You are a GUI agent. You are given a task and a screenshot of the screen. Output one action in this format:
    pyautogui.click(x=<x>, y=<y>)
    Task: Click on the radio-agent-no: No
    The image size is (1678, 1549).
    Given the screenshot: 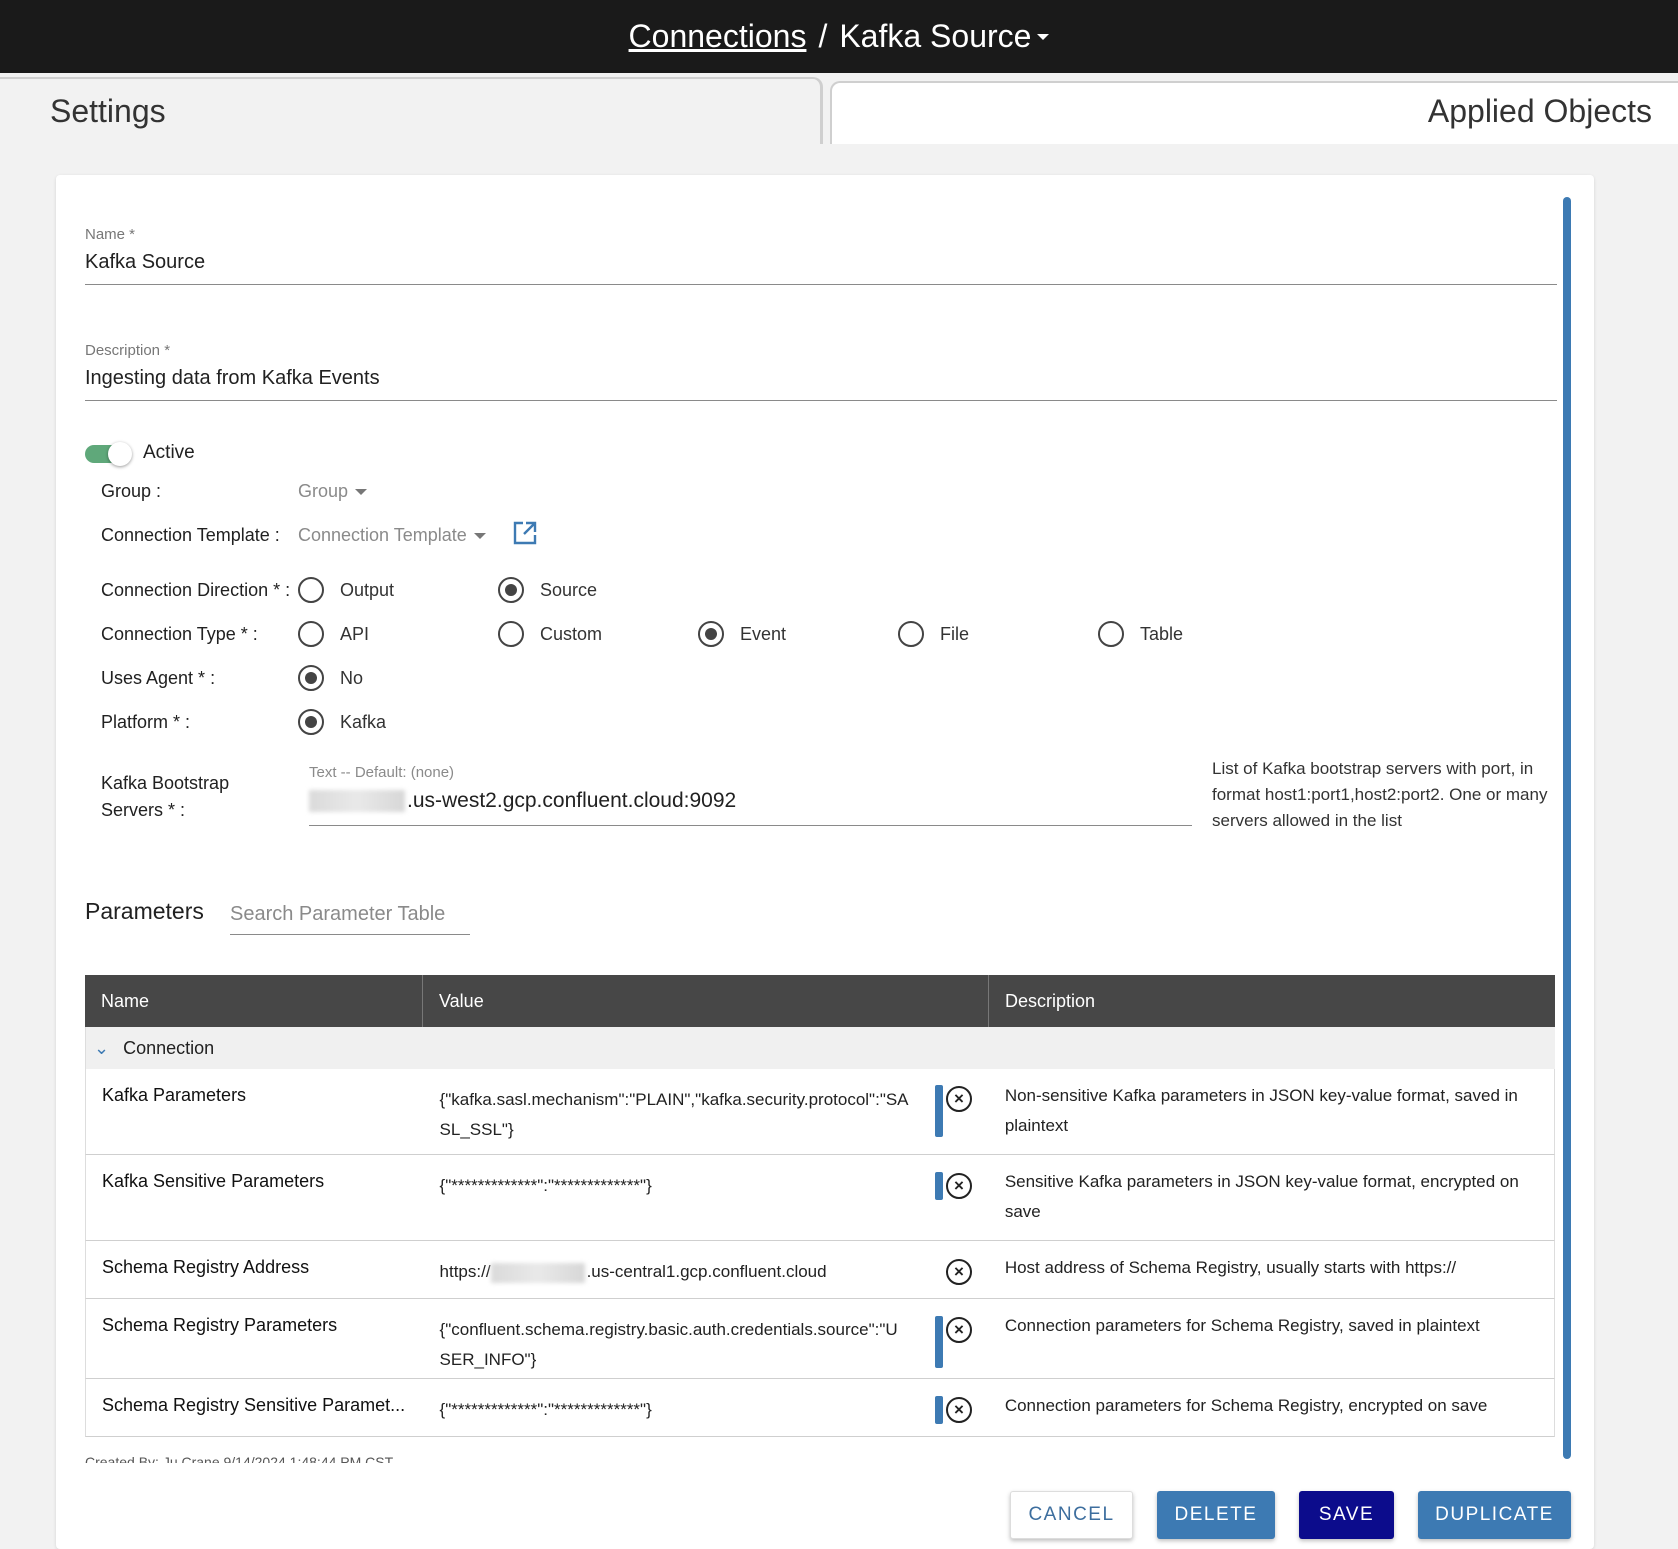 What is the action you would take?
    pyautogui.click(x=330, y=678)
    